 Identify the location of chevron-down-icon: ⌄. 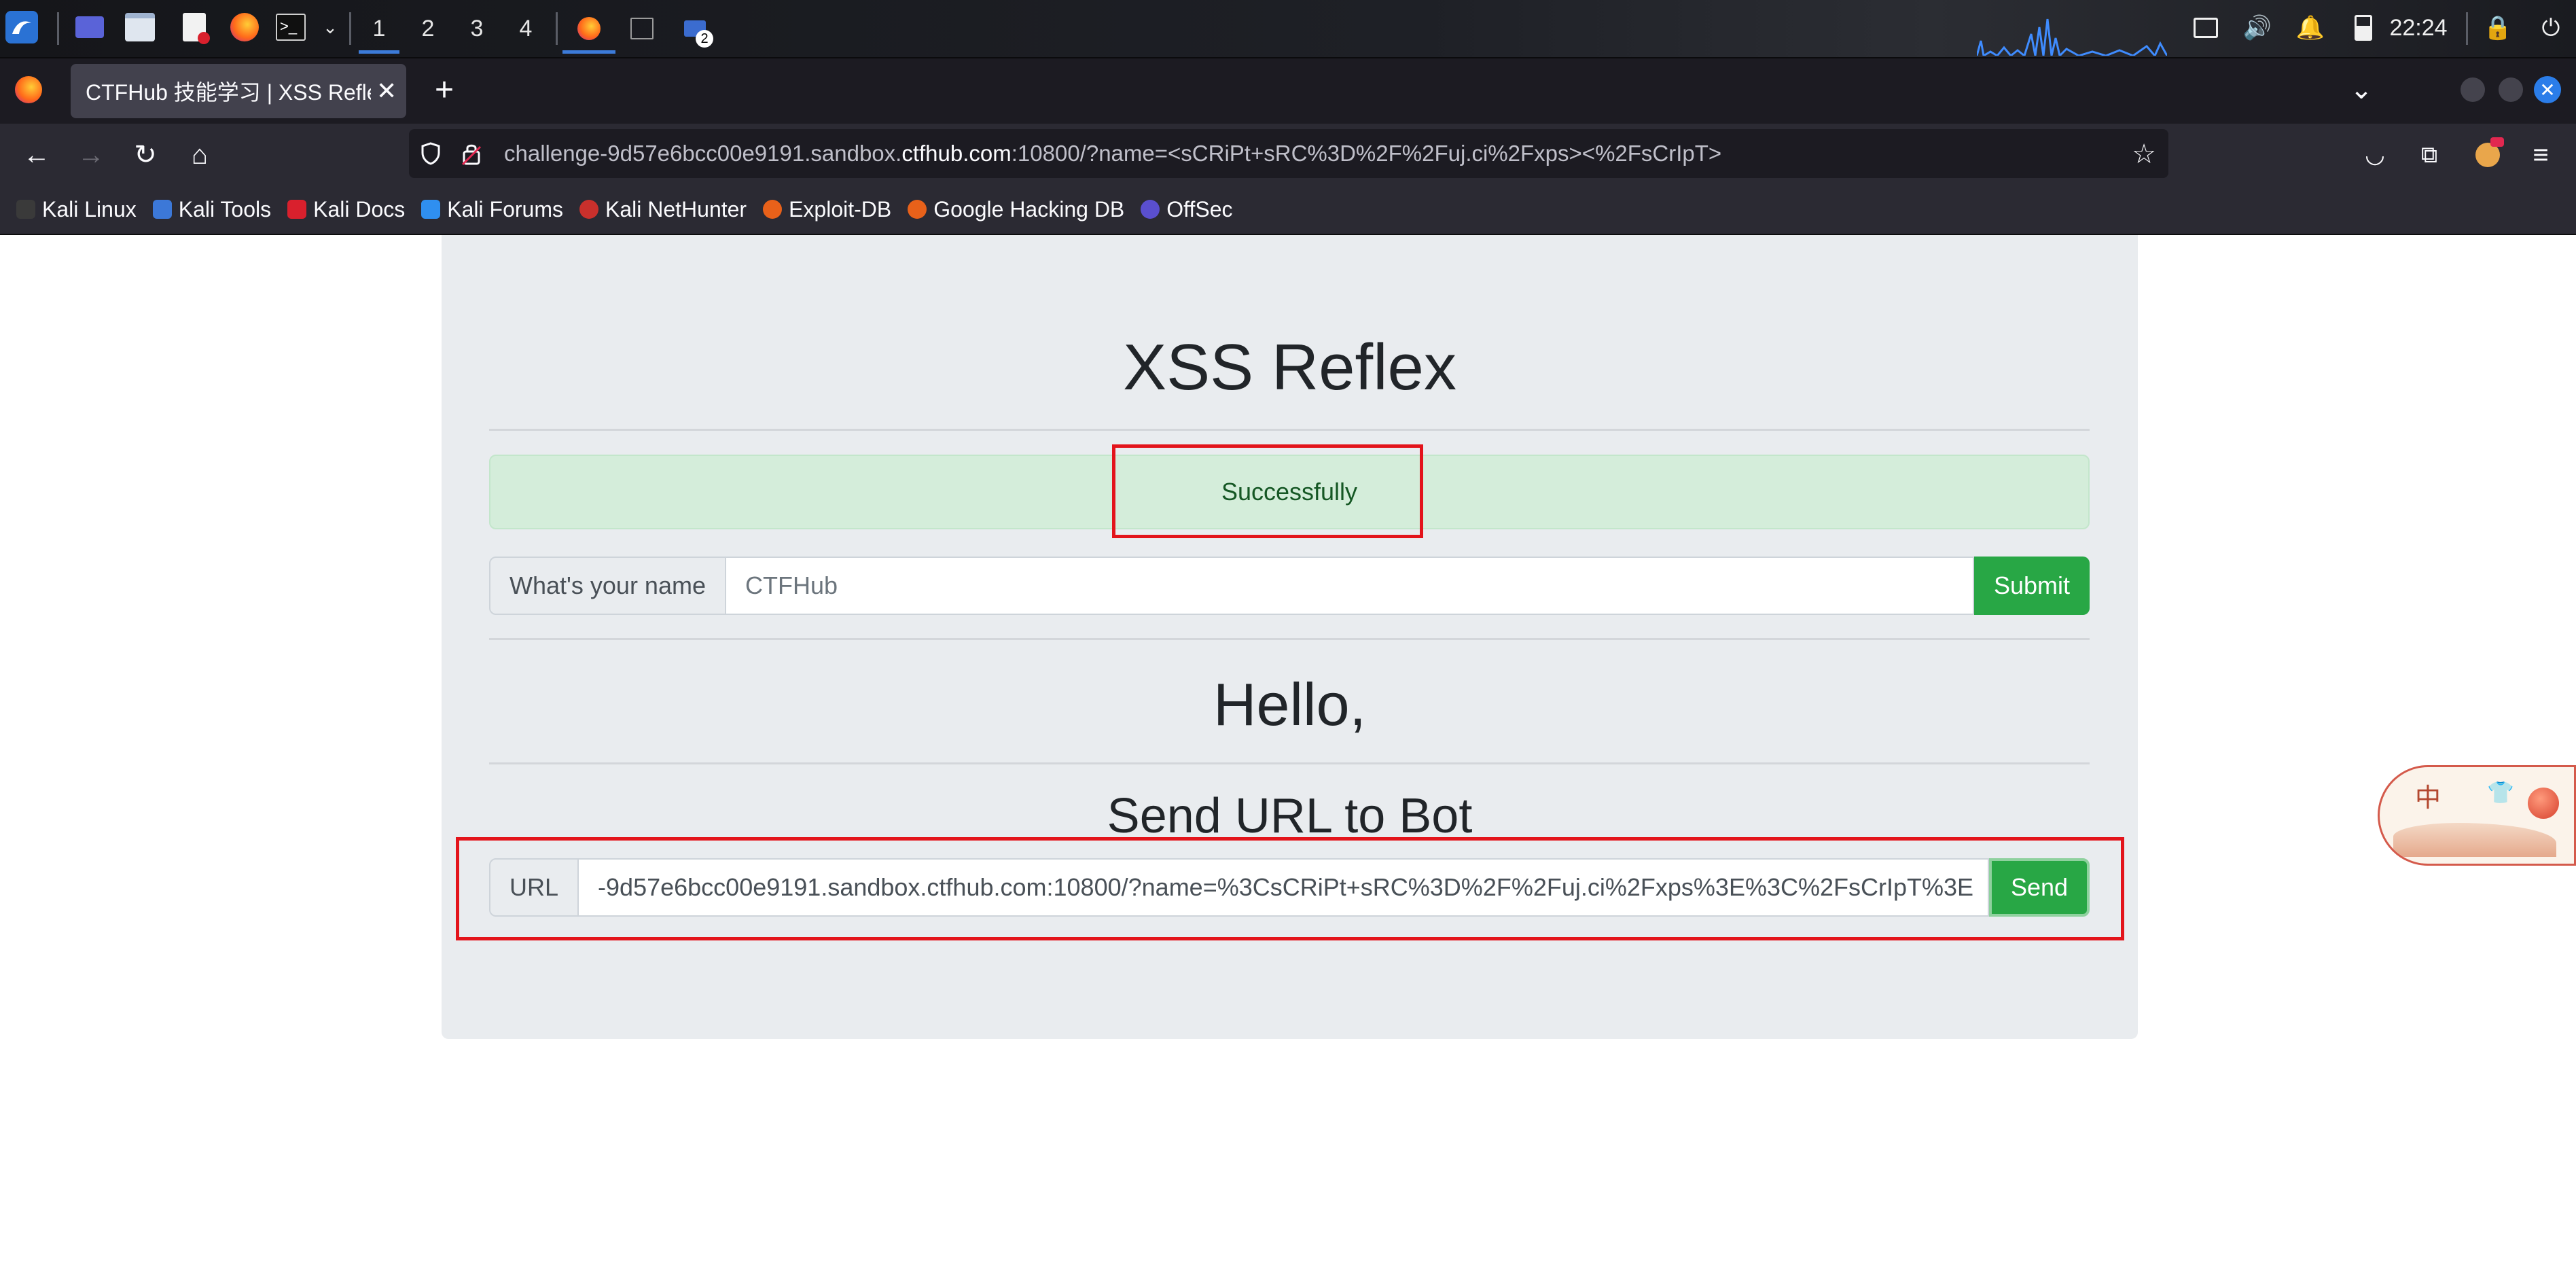
(330, 27).